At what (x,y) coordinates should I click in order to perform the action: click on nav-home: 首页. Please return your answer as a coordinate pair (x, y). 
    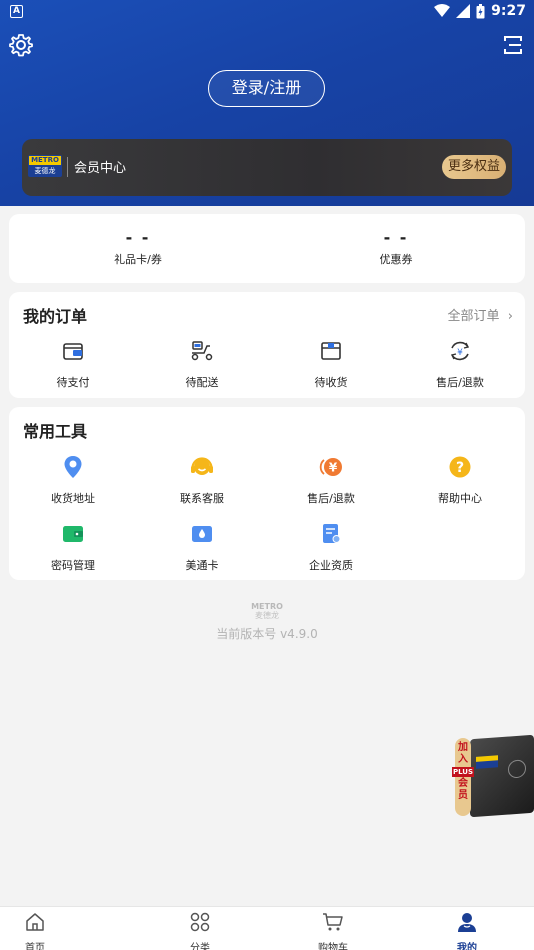
    Looking at the image, I should click on (37, 930).